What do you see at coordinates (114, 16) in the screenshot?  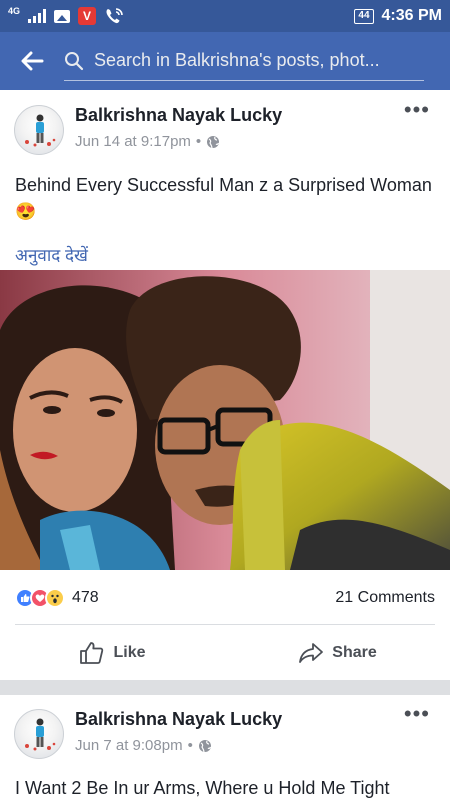 I see `call-notification-icon` at bounding box center [114, 16].